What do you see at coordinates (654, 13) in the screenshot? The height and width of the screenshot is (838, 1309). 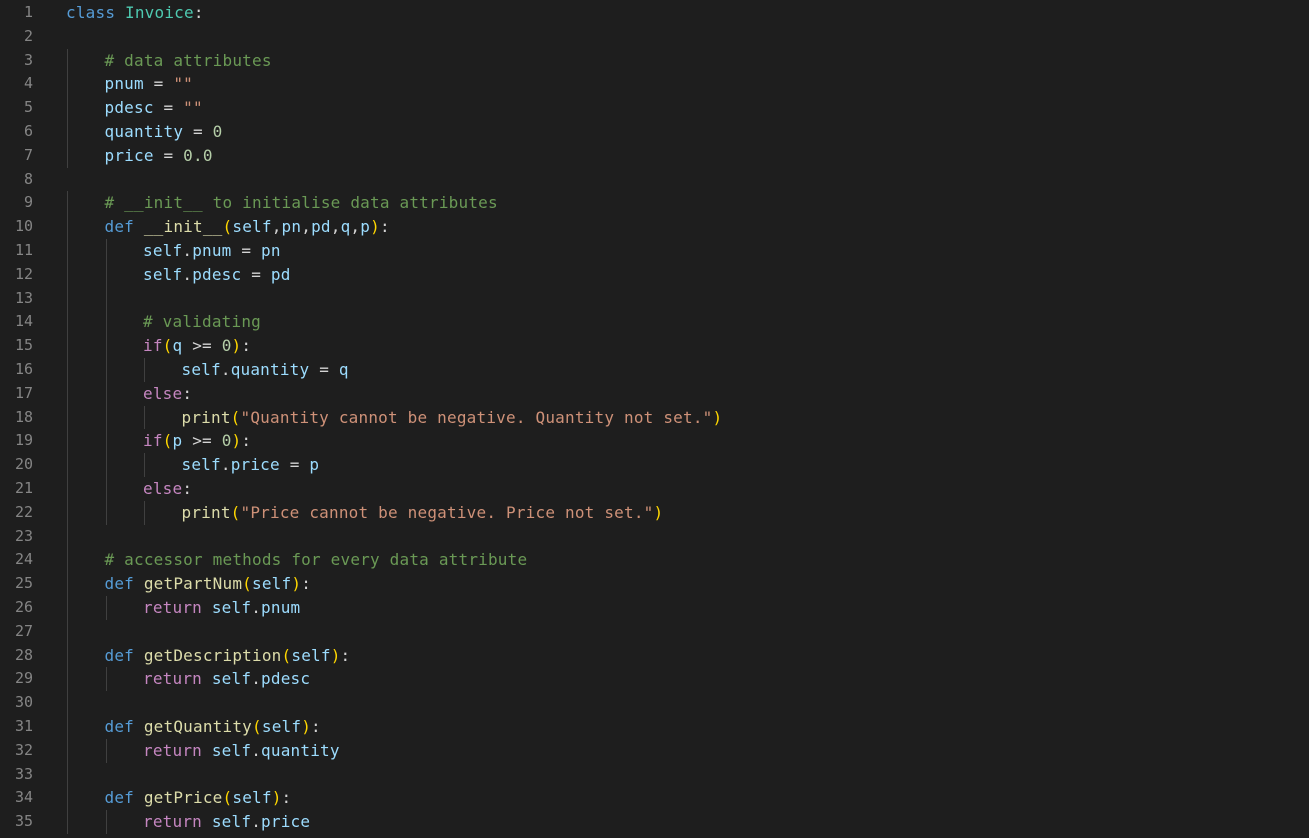 I see `code-line: 1 class Invoice:` at bounding box center [654, 13].